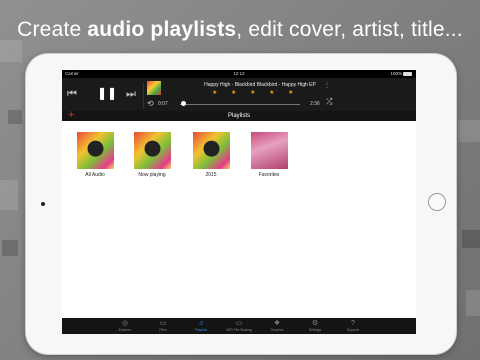 This screenshot has width=480, height=360. Describe the element at coordinates (52, 29) in the screenshot. I see `headline-prefix: Create` at that location.